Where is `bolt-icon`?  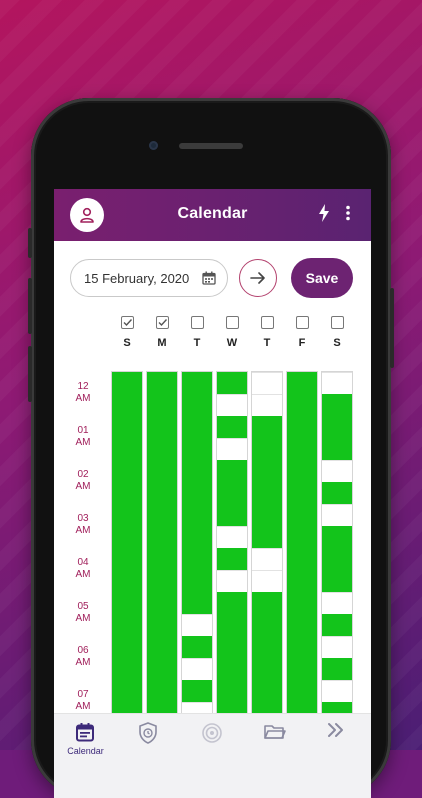
bolt-icon is located at coordinates (324, 213).